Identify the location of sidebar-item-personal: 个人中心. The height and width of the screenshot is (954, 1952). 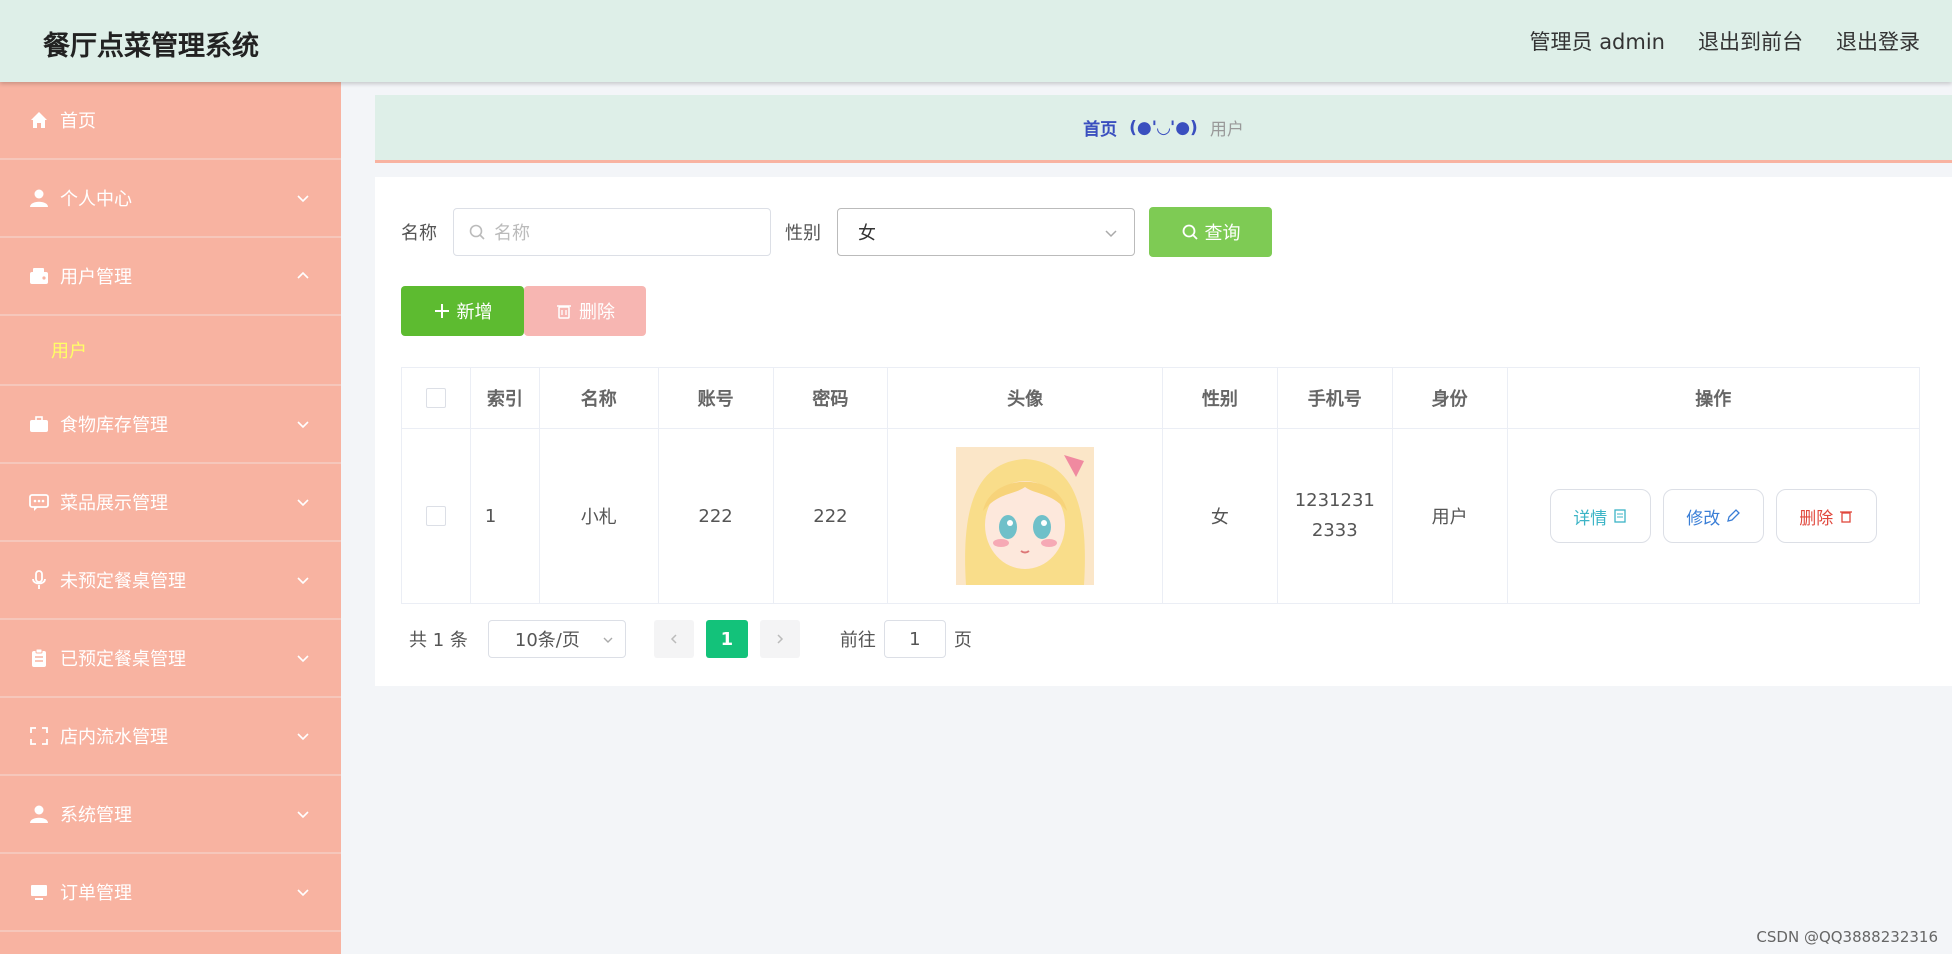
(170, 199).